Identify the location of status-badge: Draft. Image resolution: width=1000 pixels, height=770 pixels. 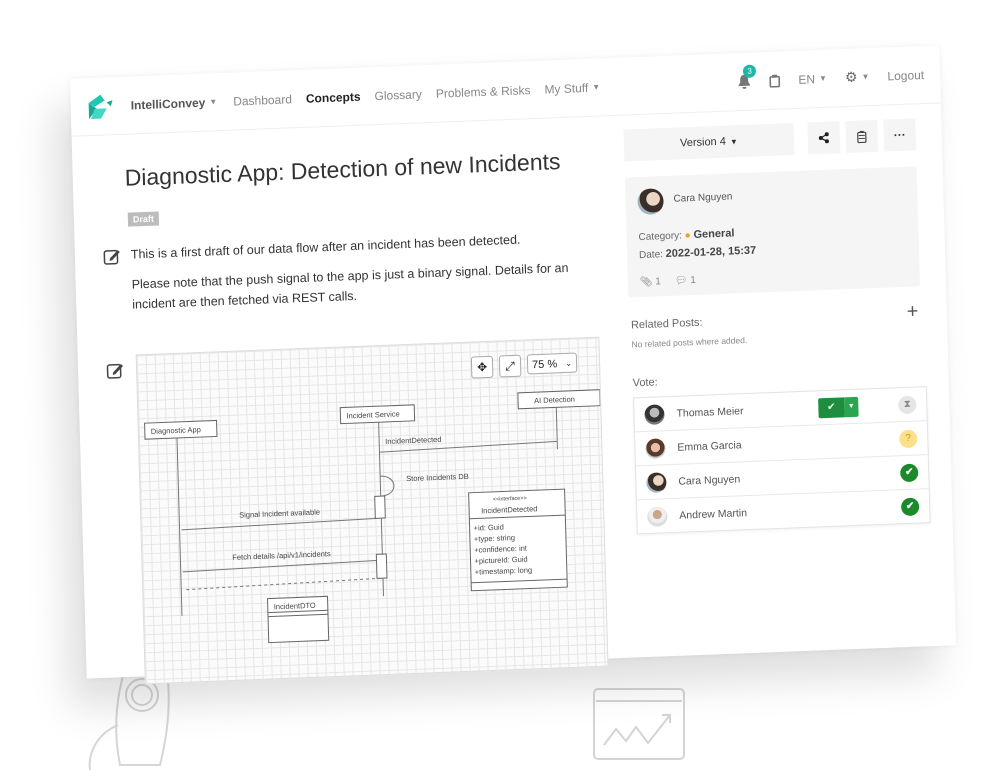
(143, 219).